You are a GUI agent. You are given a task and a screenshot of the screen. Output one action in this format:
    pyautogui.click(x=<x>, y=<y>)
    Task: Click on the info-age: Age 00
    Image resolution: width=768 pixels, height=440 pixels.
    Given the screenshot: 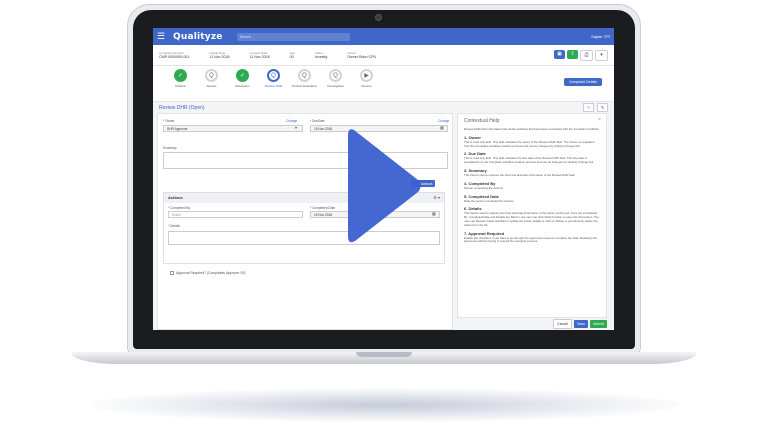 What is the action you would take?
    pyautogui.click(x=292, y=55)
    